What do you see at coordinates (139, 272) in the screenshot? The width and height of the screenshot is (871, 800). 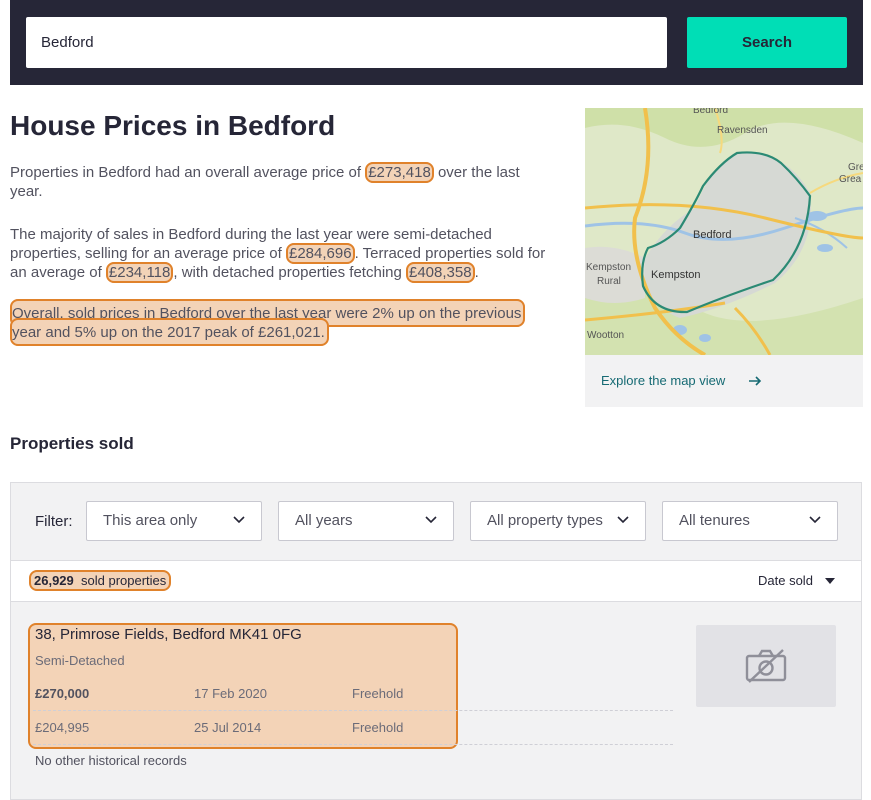 I see `terraced-price: £234,118` at bounding box center [139, 272].